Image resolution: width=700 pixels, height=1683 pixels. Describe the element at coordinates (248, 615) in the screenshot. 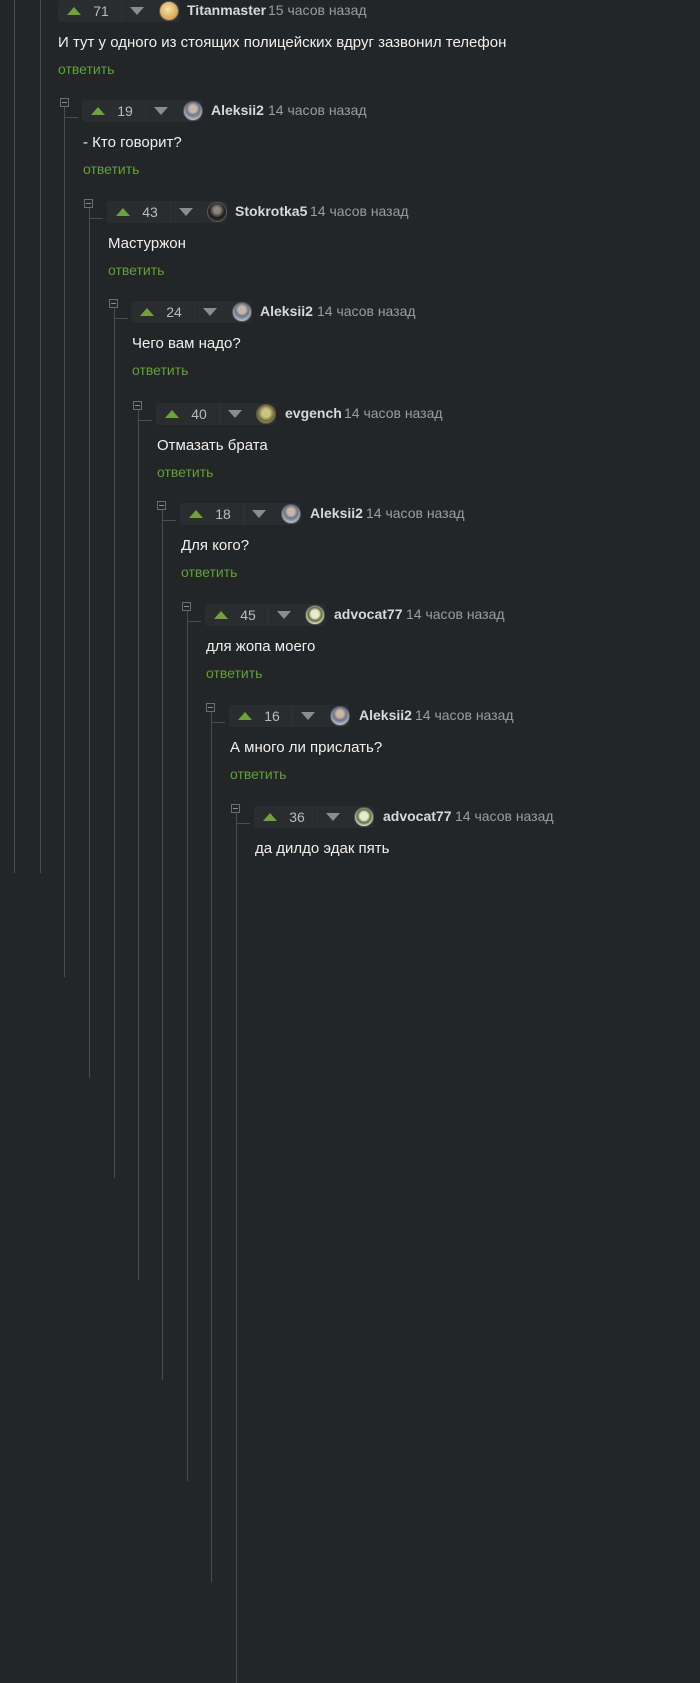

I see `vote-count: 45` at that location.